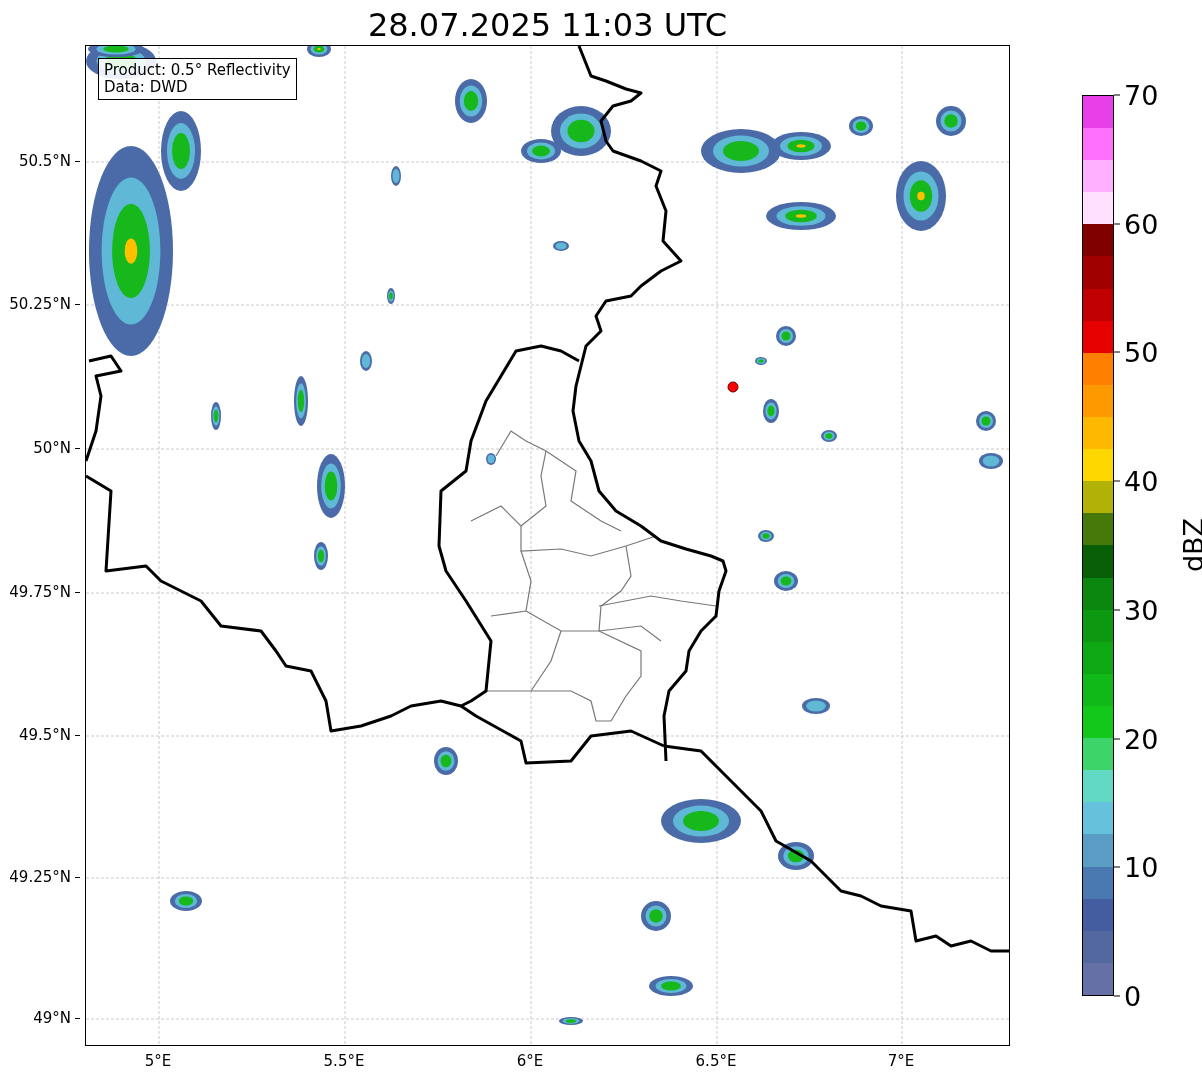 The height and width of the screenshot is (1081, 1202). Describe the element at coordinates (1141, 481) in the screenshot. I see `tick-label: 40` at that location.